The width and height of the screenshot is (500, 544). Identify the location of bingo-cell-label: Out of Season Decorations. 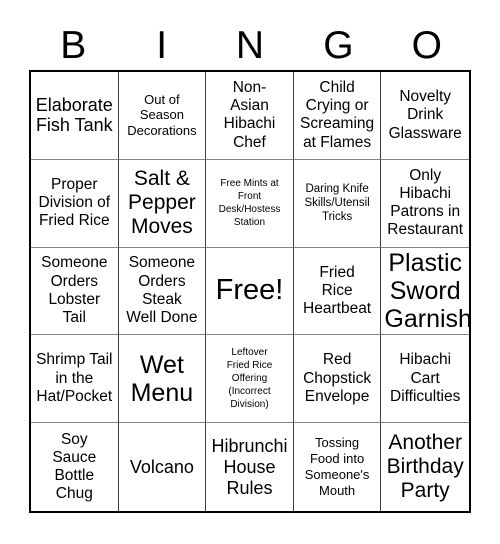
(162, 115).